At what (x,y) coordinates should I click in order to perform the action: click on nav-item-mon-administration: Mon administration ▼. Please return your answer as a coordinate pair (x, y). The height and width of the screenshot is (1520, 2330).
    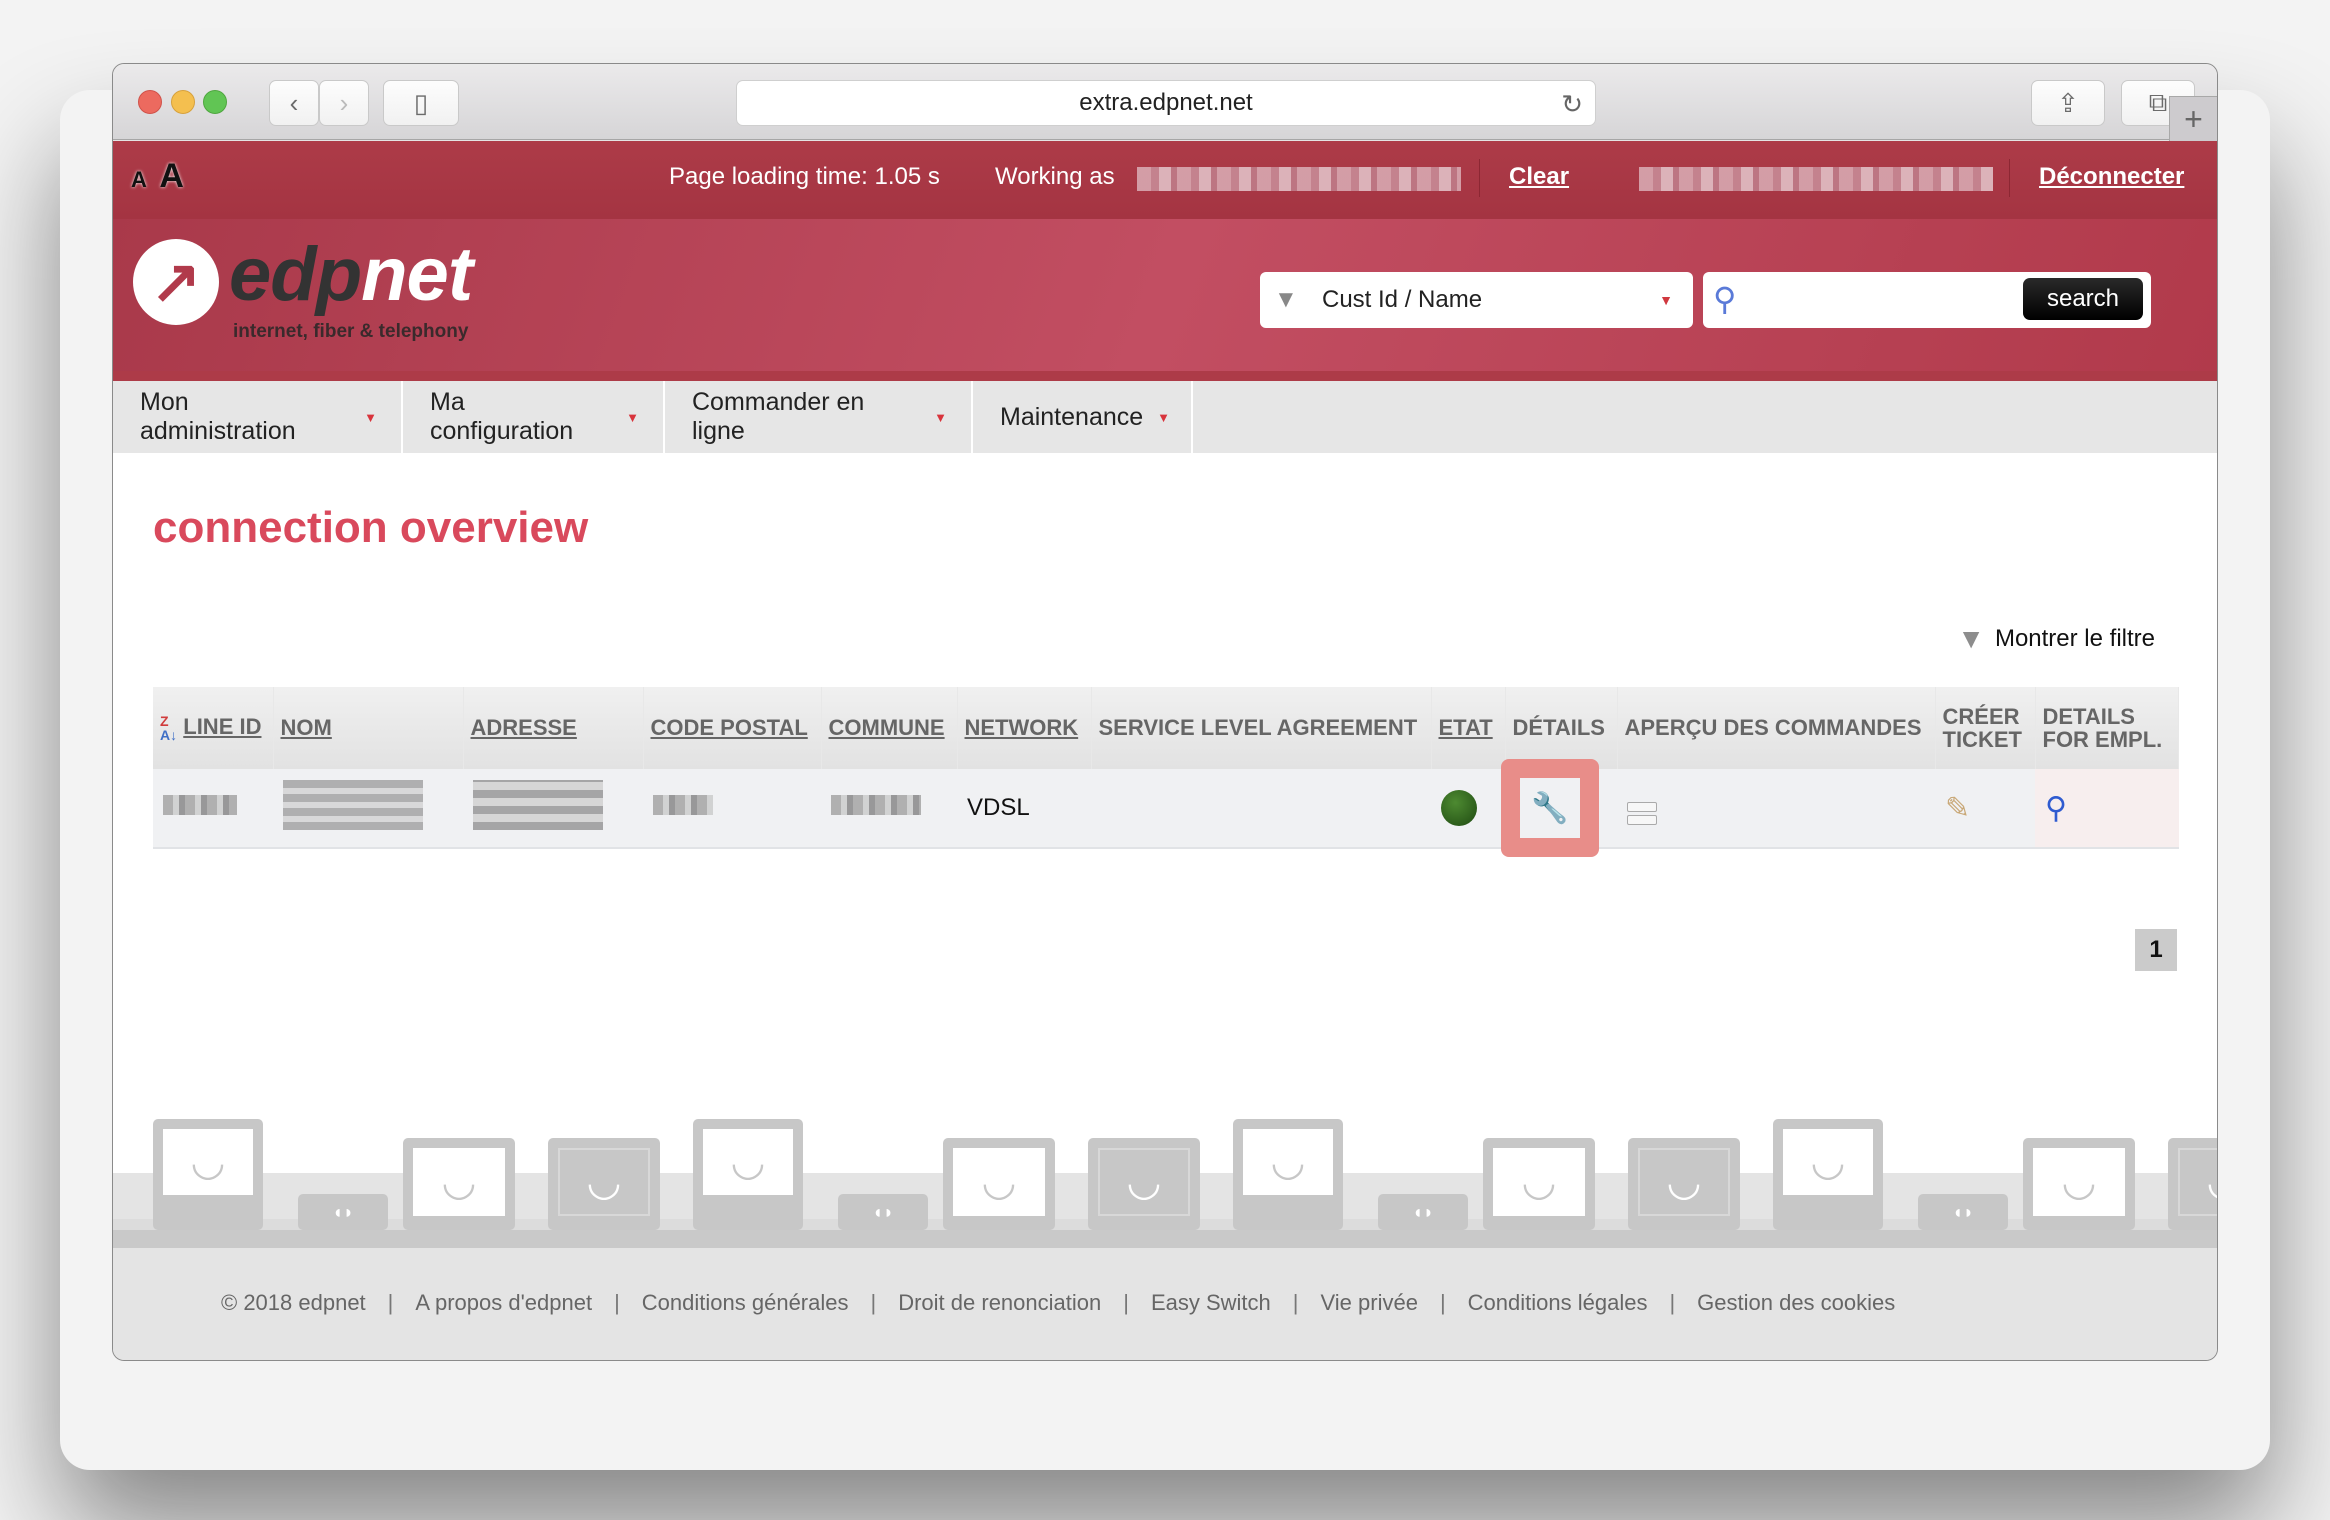
    Looking at the image, I should click on (258, 417).